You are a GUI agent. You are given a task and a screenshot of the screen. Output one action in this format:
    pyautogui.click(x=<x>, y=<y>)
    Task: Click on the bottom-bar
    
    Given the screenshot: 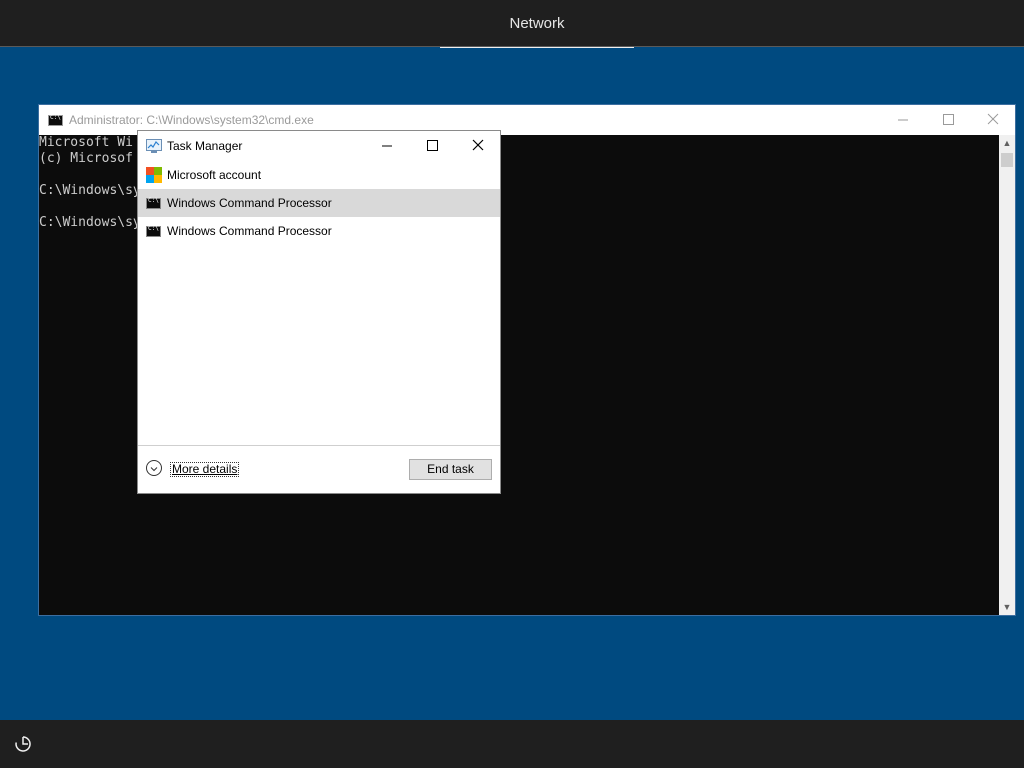 What is the action you would take?
    pyautogui.click(x=512, y=744)
    